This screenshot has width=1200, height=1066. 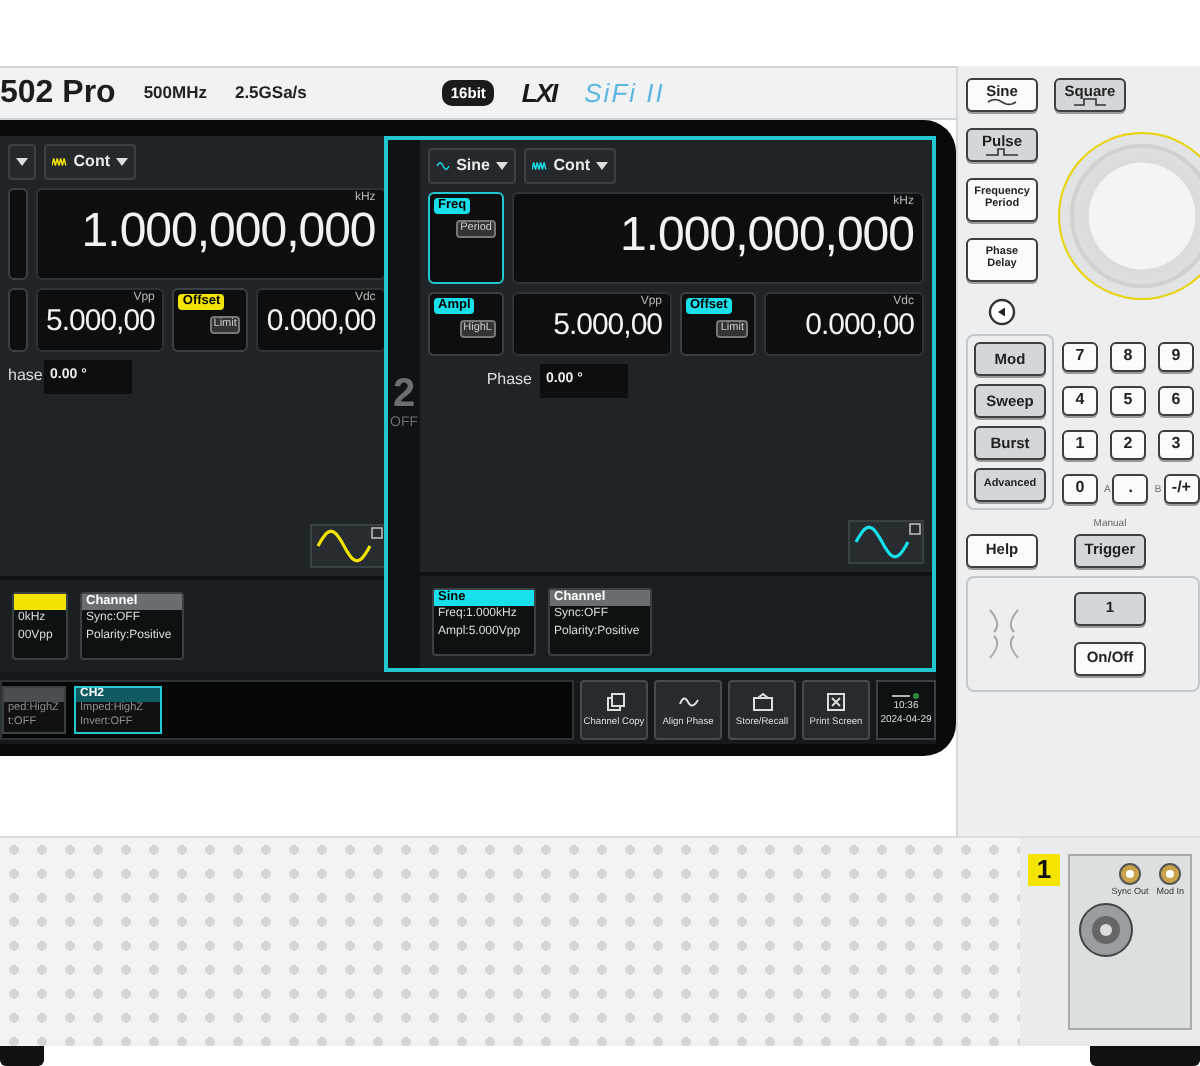 What do you see at coordinates (443, 166) in the screenshot?
I see `sine-icon` at bounding box center [443, 166].